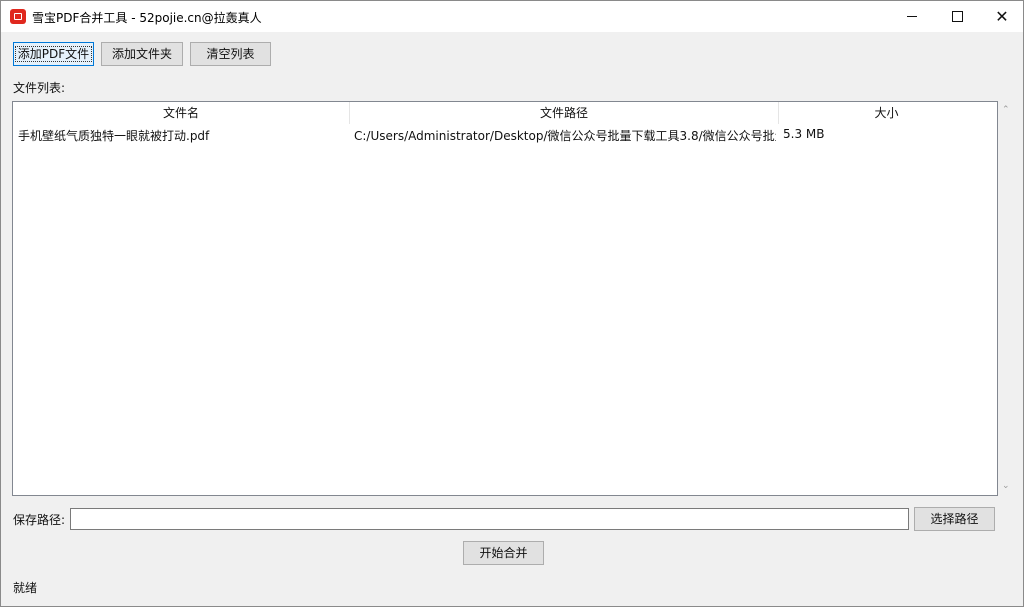 The height and width of the screenshot is (607, 1024). What do you see at coordinates (147, 18) in the screenshot?
I see `window-title: 雪宝PDF合并工具 - 52pojie.cn@拉轰真人` at bounding box center [147, 18].